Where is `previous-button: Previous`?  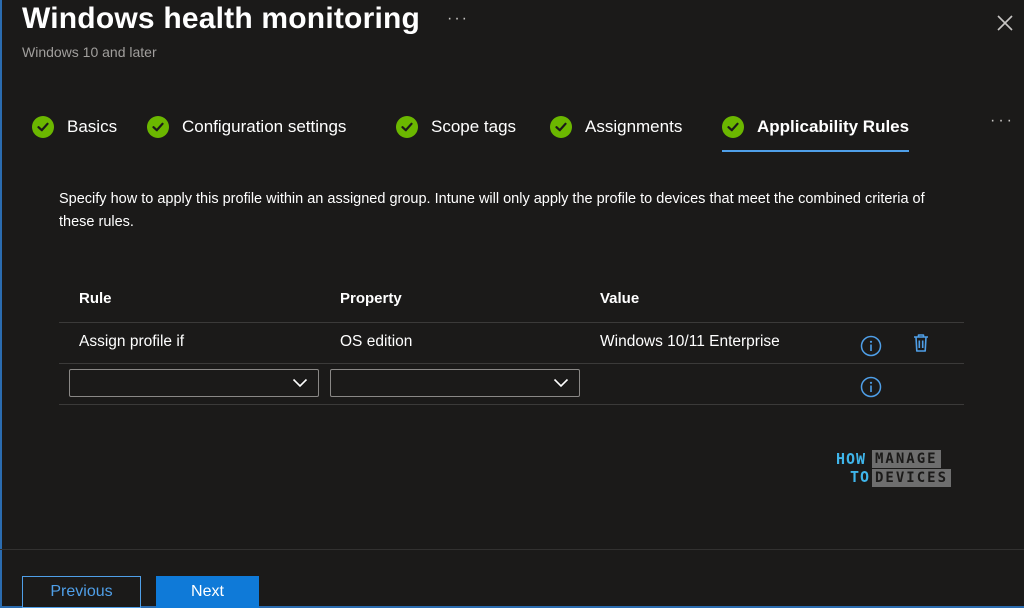
previous-button: Previous is located at coordinates (81, 592).